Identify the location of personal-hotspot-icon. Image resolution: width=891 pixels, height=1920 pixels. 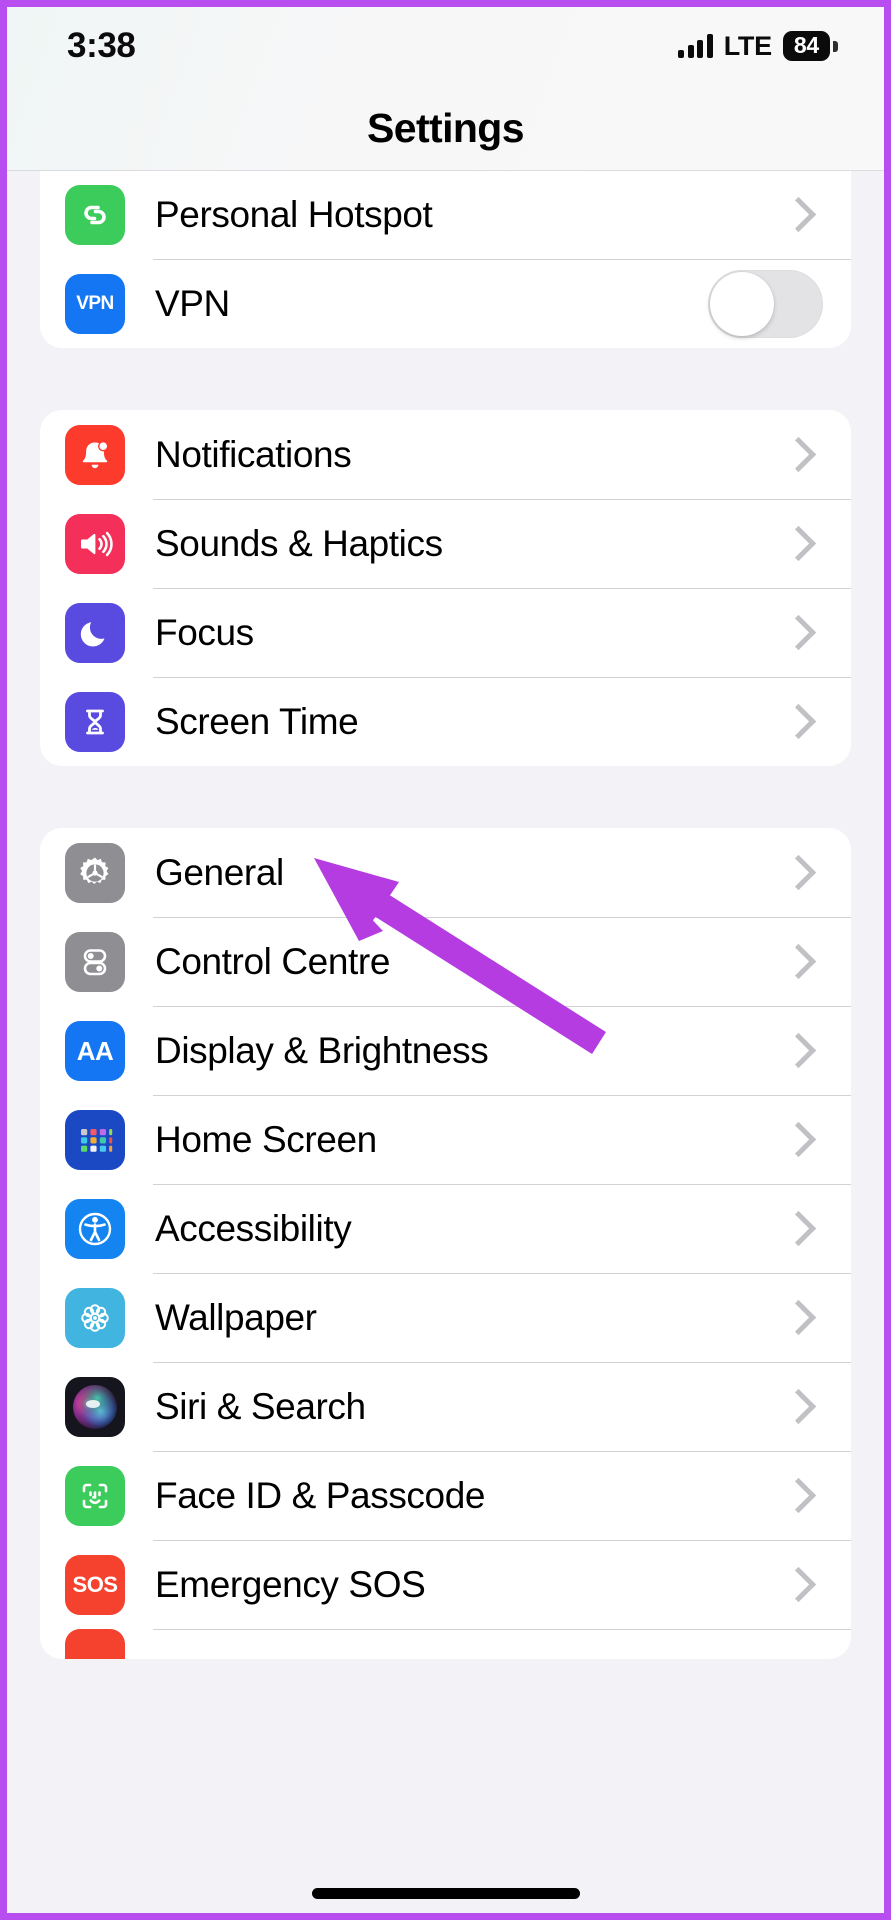
(95, 214).